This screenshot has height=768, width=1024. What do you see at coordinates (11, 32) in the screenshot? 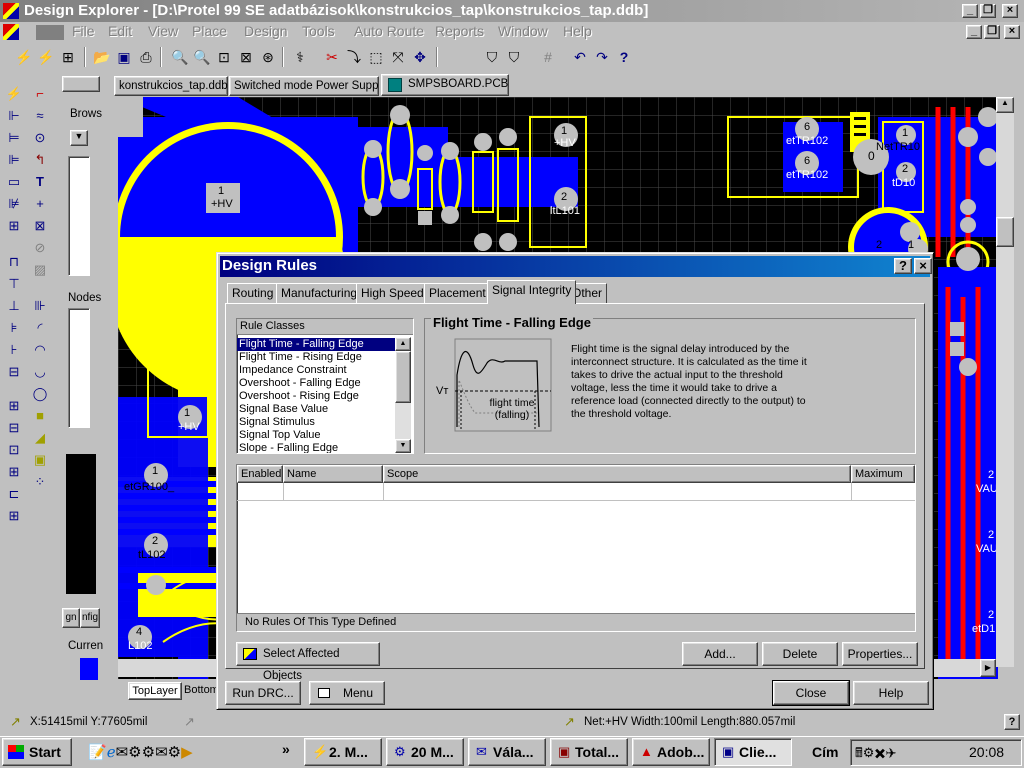
I see `doc-icon` at bounding box center [11, 32].